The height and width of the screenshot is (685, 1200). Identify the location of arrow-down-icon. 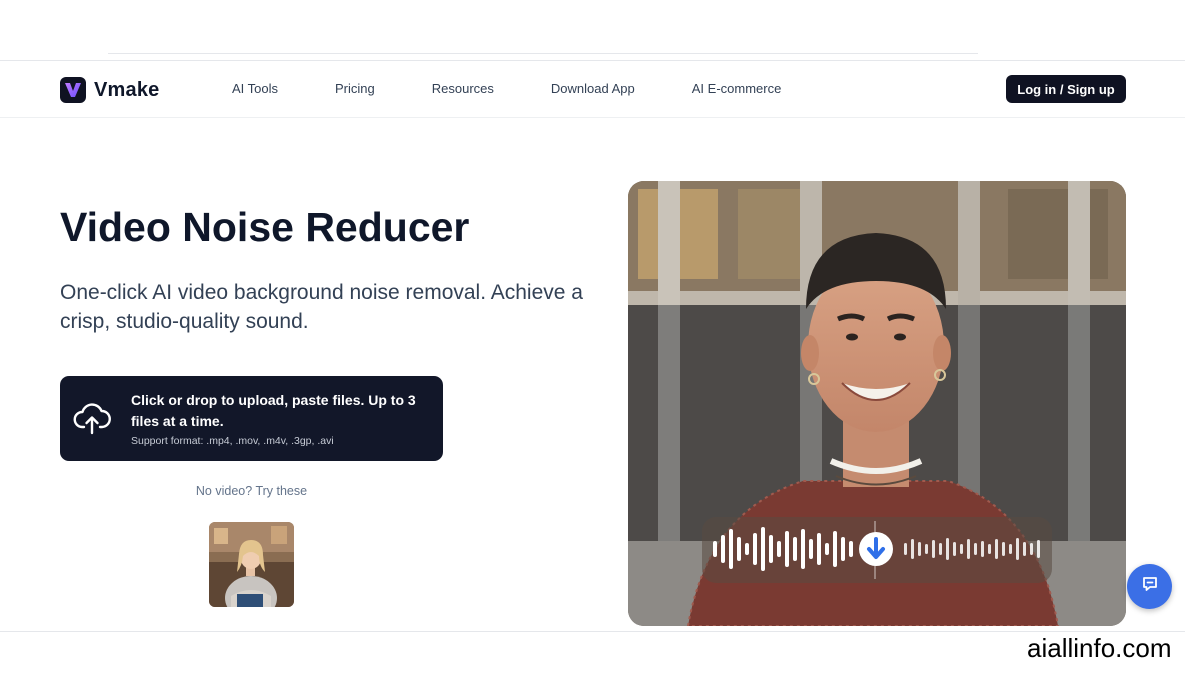
(876, 549).